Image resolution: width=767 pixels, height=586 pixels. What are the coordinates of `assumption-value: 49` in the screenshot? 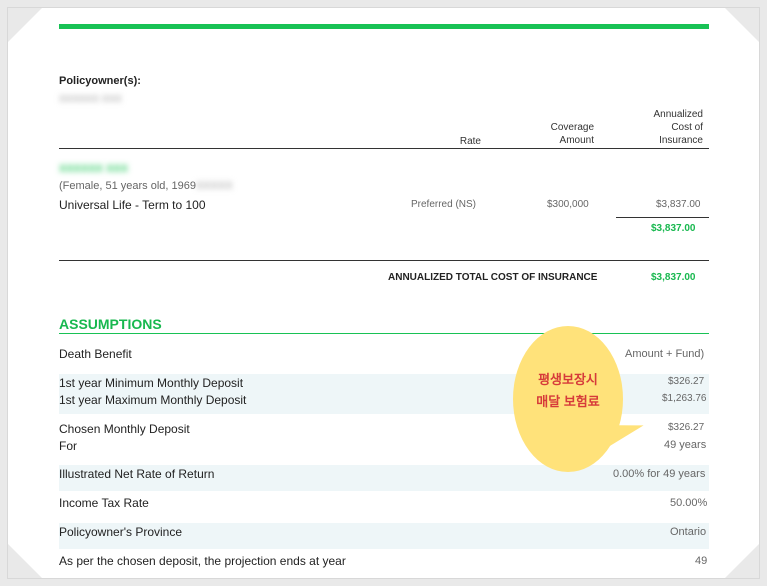 It's located at (701, 561).